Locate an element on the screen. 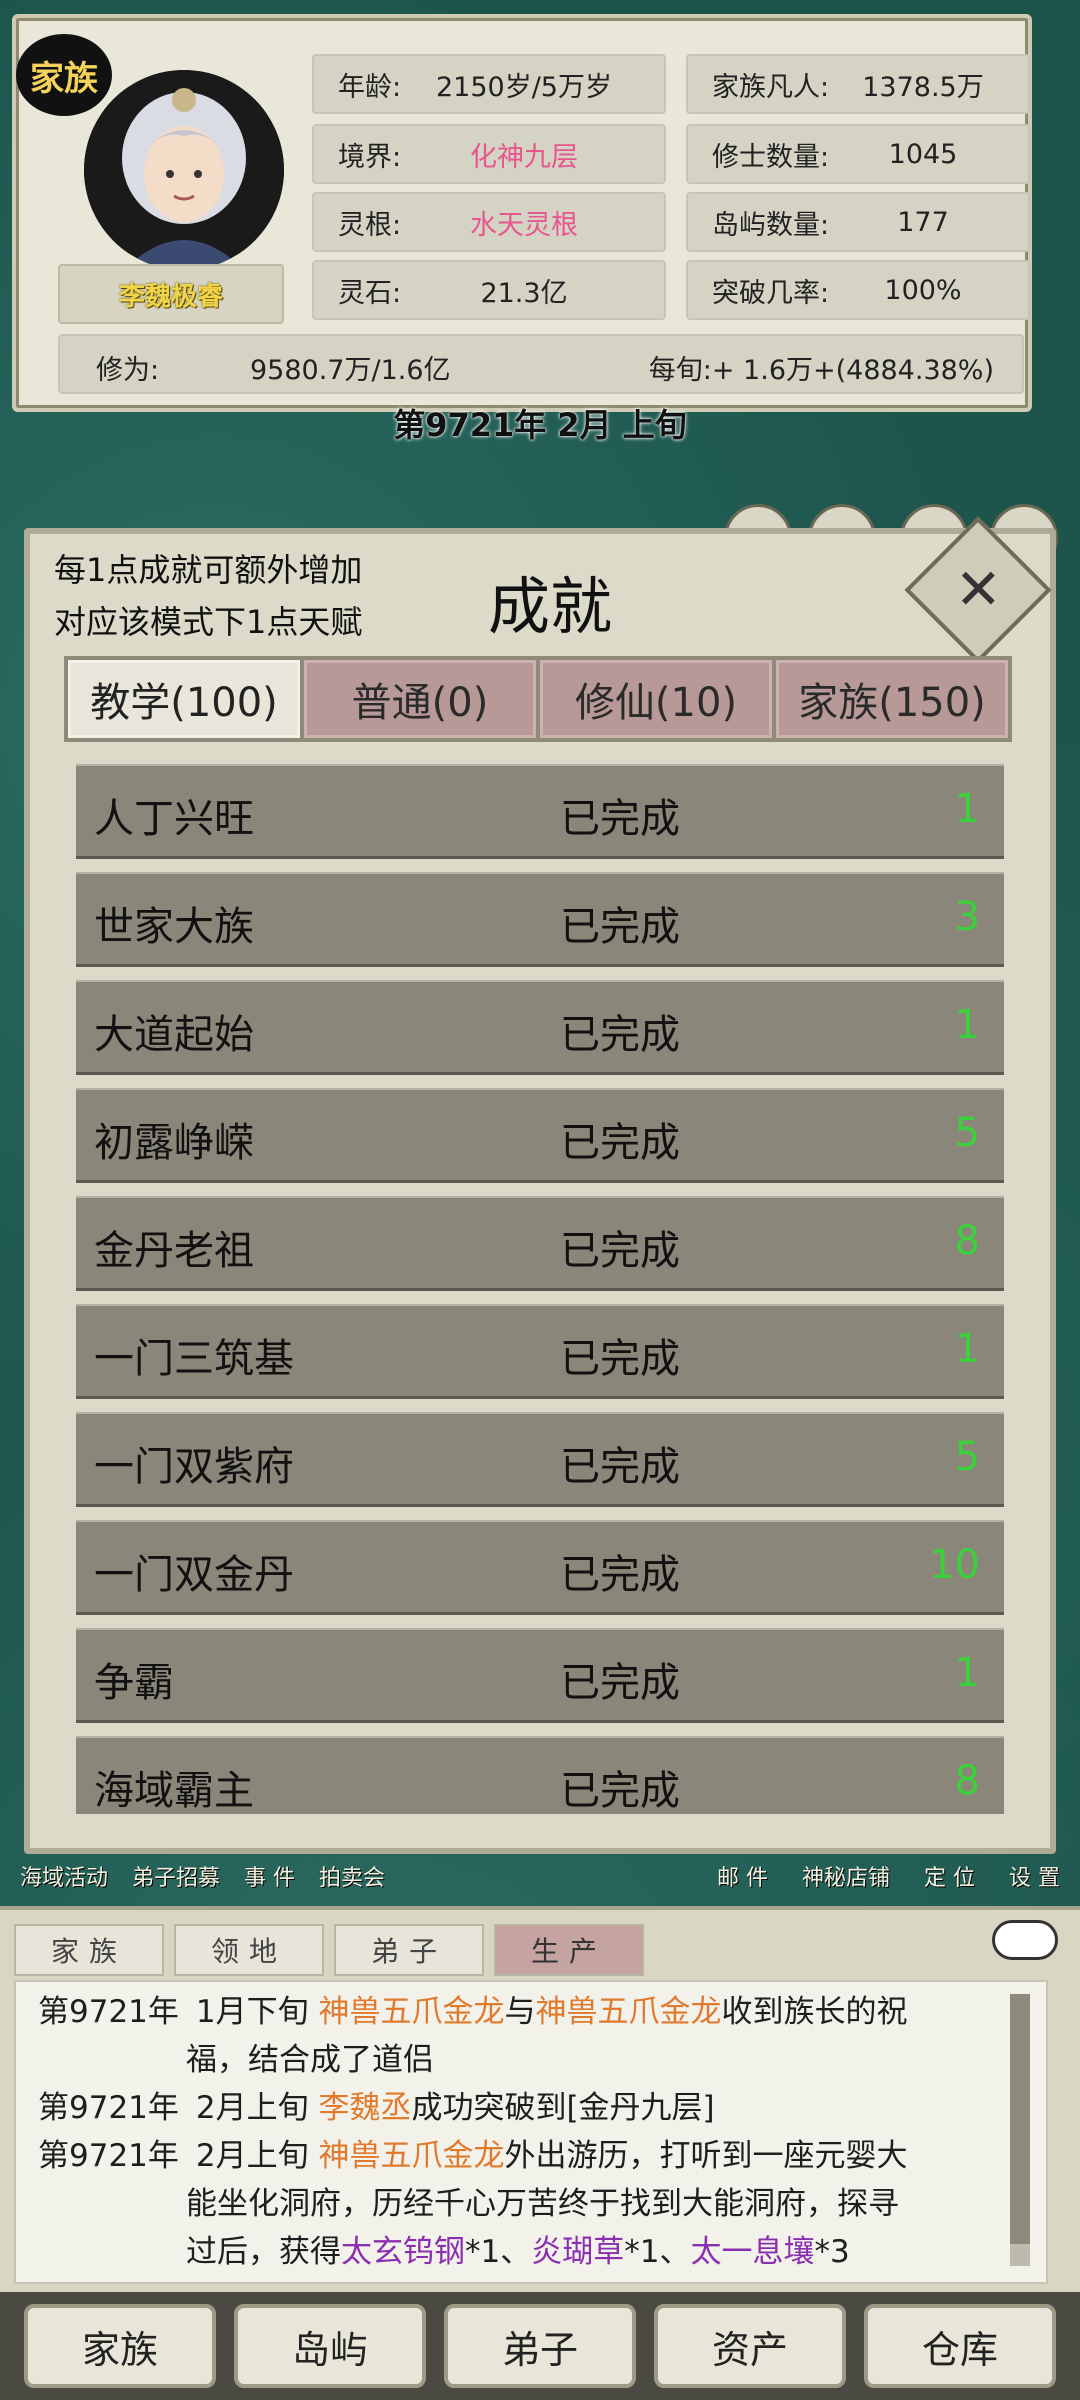 This screenshot has width=1080, height=2400. log-scrollbar is located at coordinates (1020, 2130).